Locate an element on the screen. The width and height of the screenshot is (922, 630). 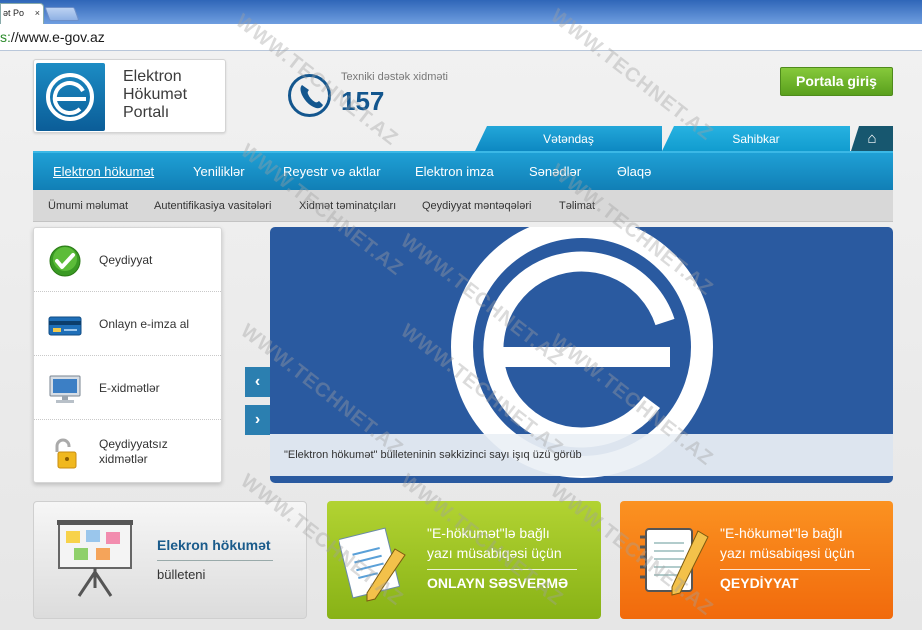
nav-elektron-hokumet: Elektron hökumət is located at coordinates (103, 171).